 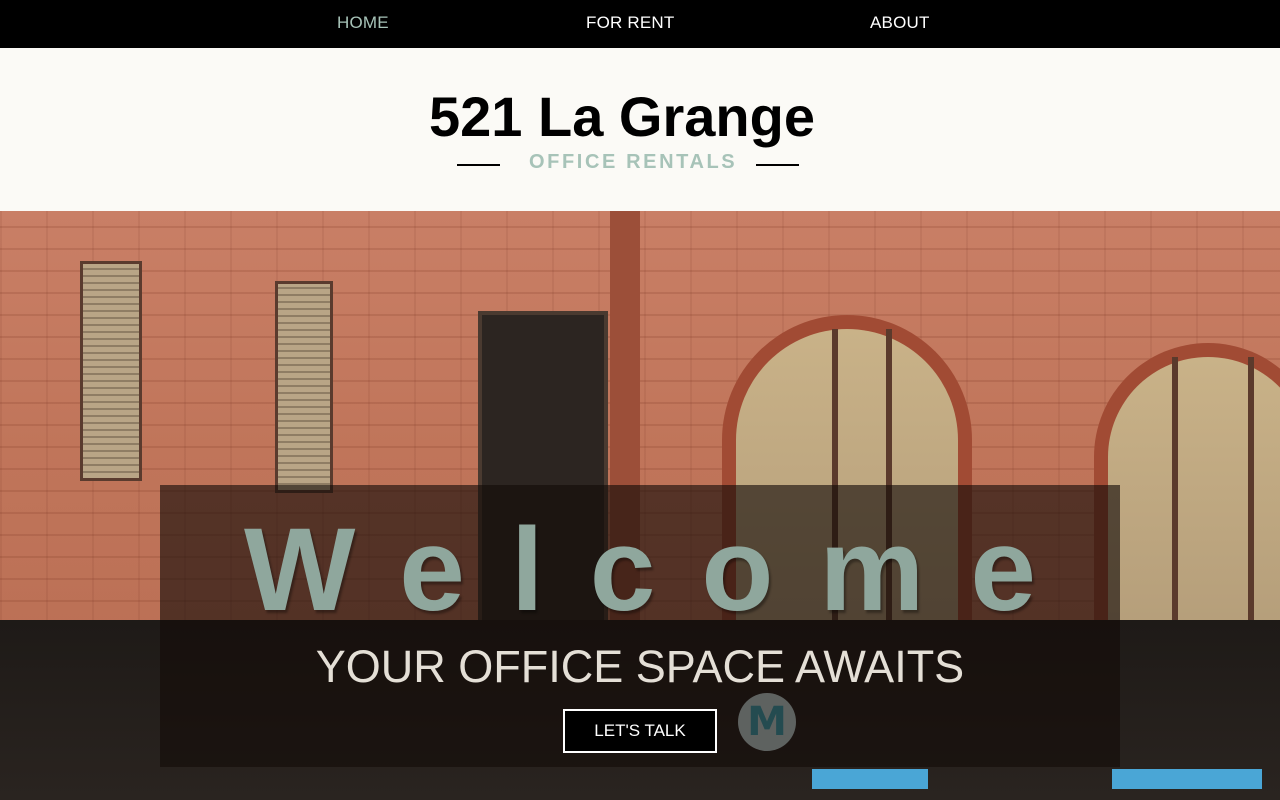 I want to click on nav-item-home: HOME, so click(x=363, y=23).